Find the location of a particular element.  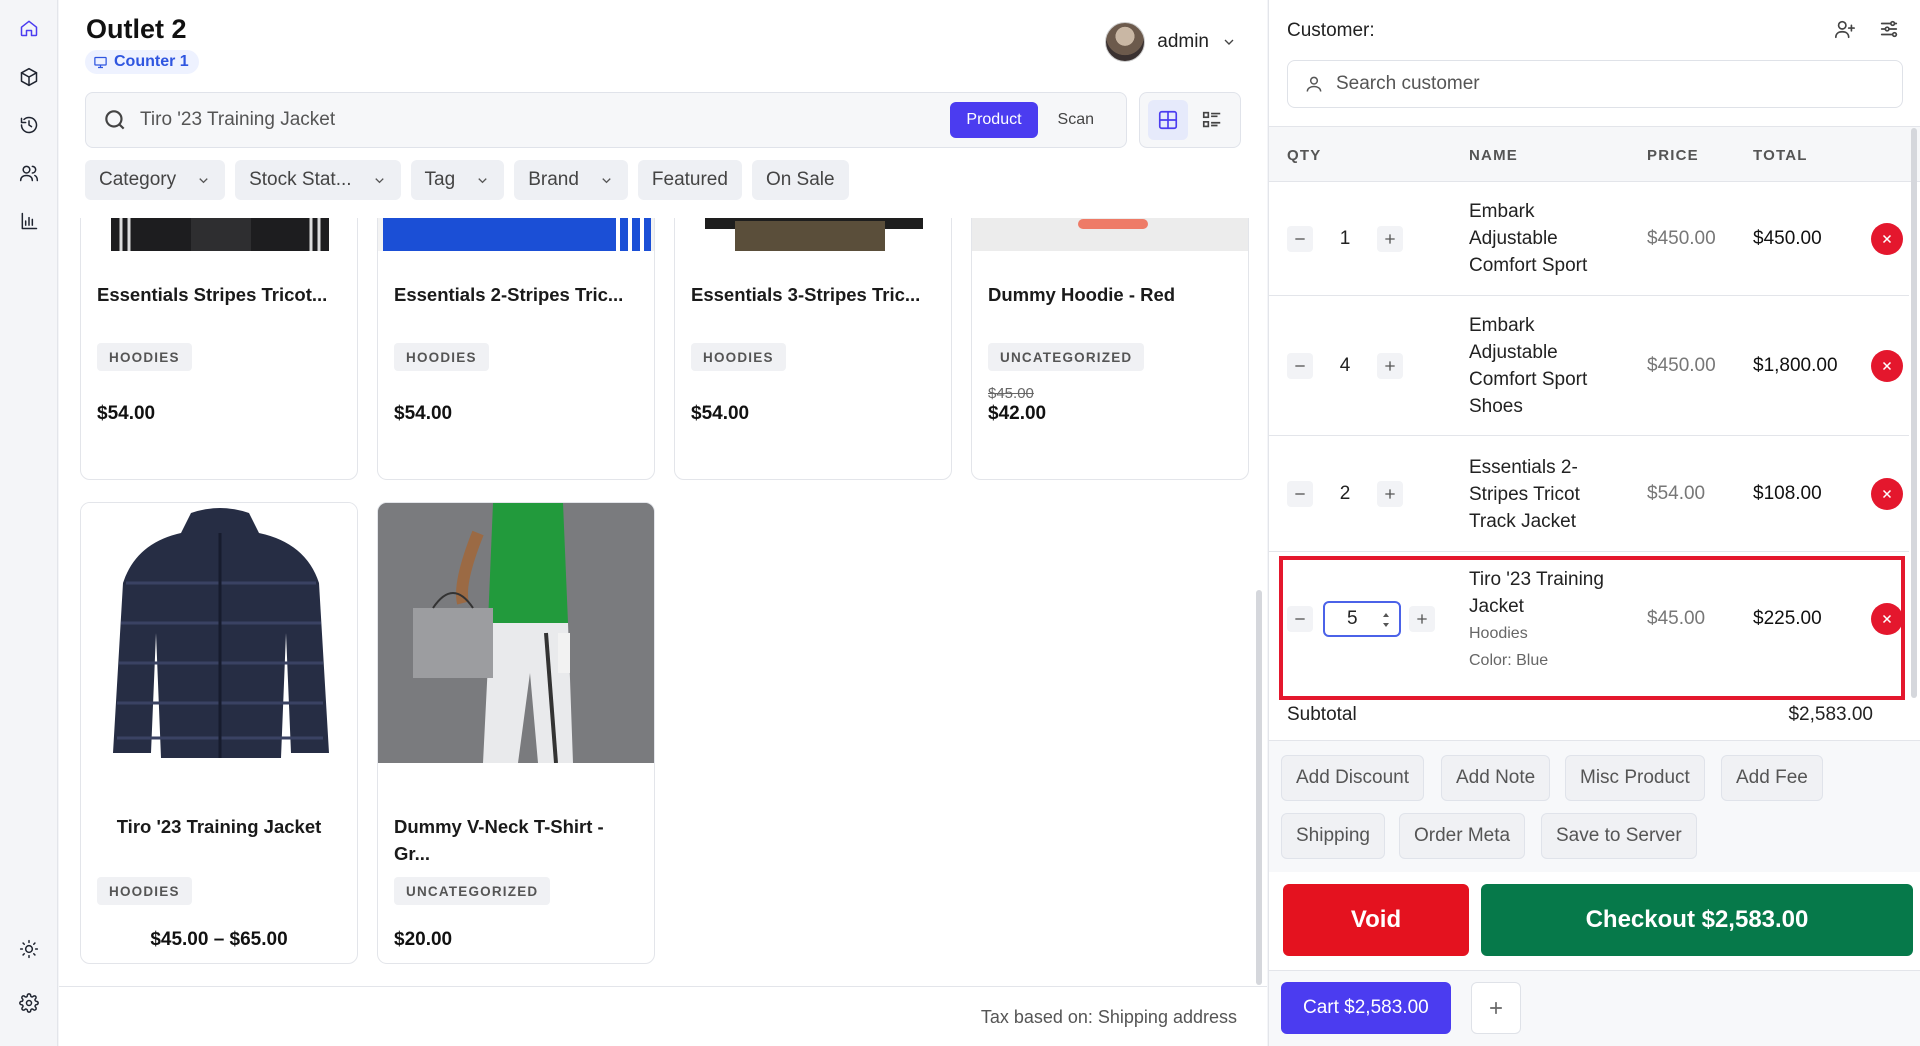

search-icon is located at coordinates (115, 120).